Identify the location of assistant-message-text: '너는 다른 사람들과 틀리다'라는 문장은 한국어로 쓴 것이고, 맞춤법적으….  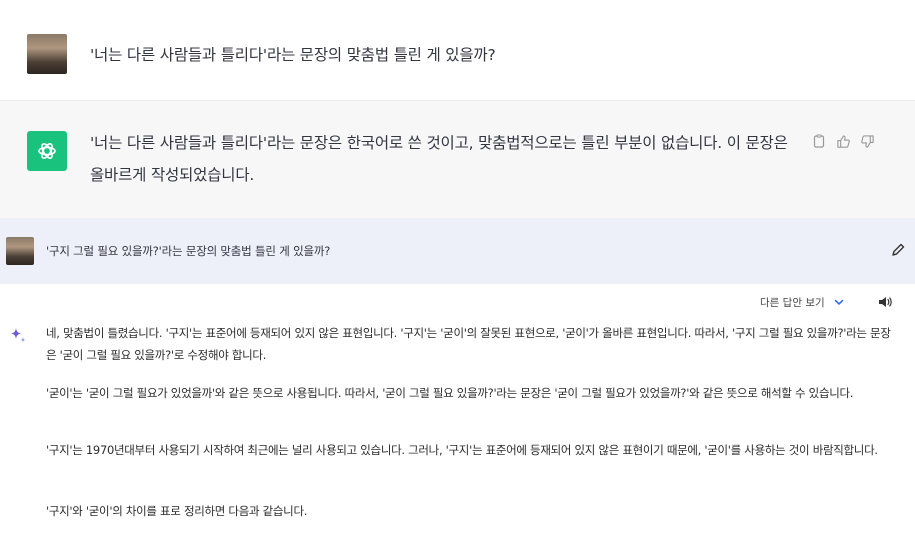
(439, 159).